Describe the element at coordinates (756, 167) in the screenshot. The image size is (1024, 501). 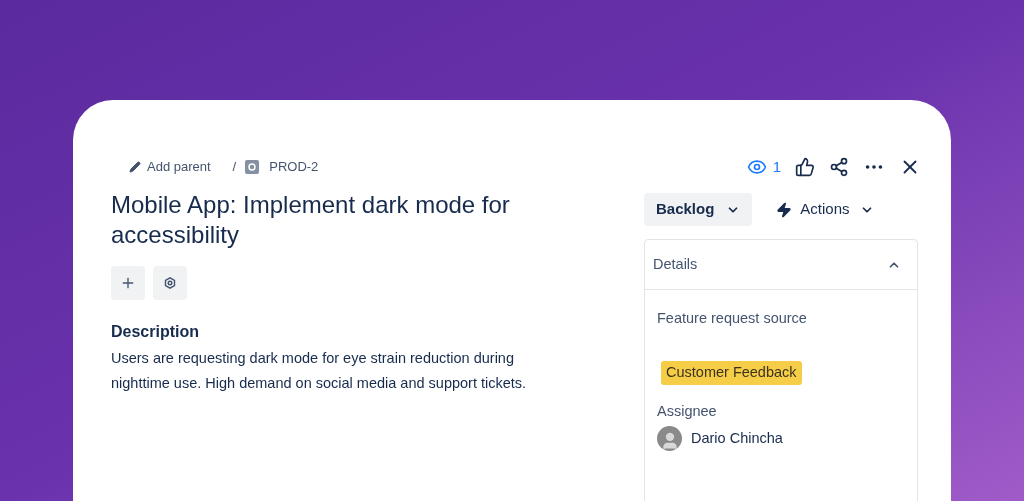
I see `eye-icon` at that location.